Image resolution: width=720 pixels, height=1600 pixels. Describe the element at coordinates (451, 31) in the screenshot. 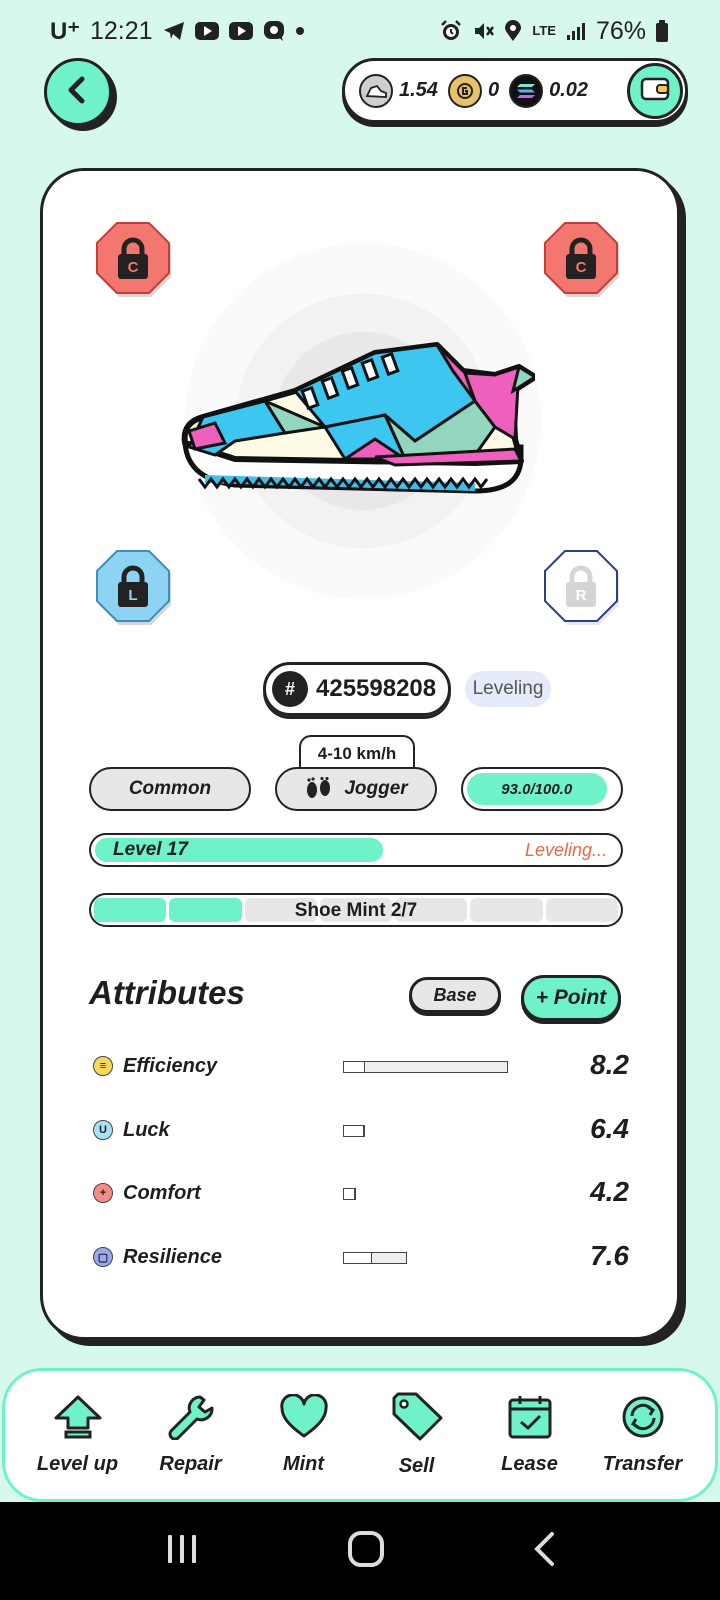

I see `alarm-icon` at that location.